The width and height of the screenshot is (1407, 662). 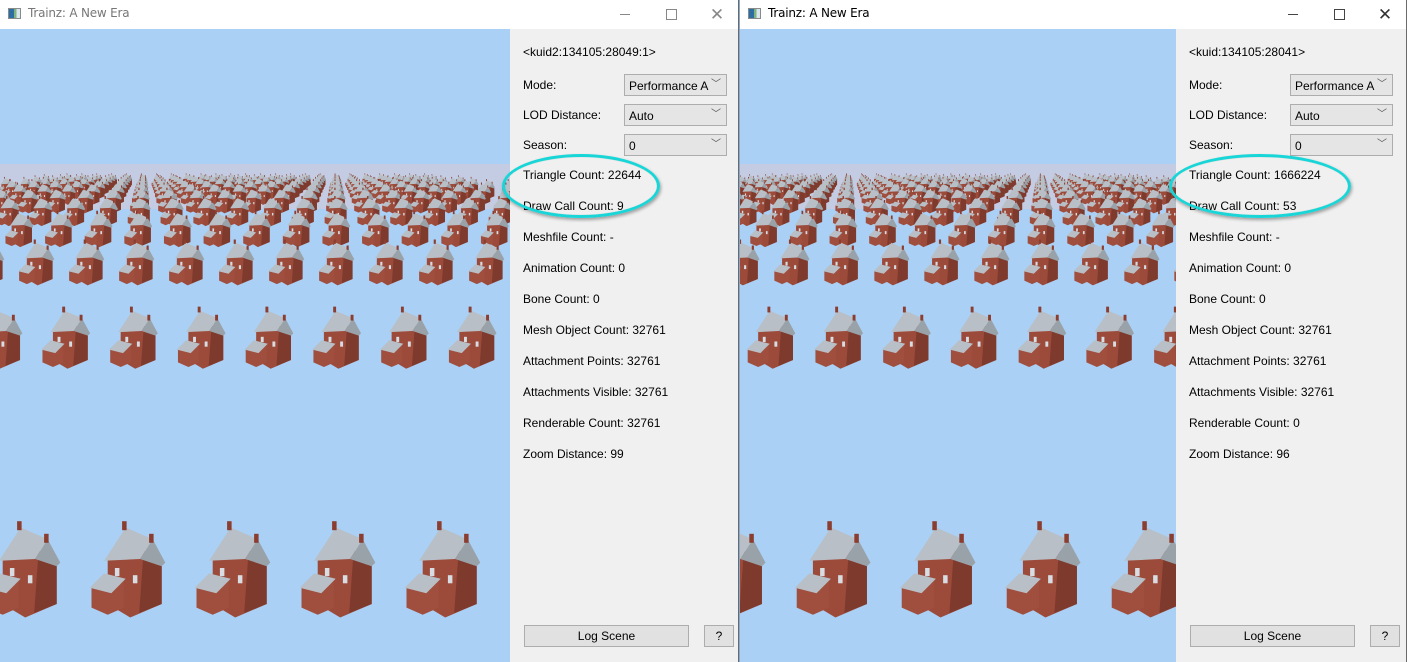 I want to click on season-value: 0, so click(x=632, y=146).